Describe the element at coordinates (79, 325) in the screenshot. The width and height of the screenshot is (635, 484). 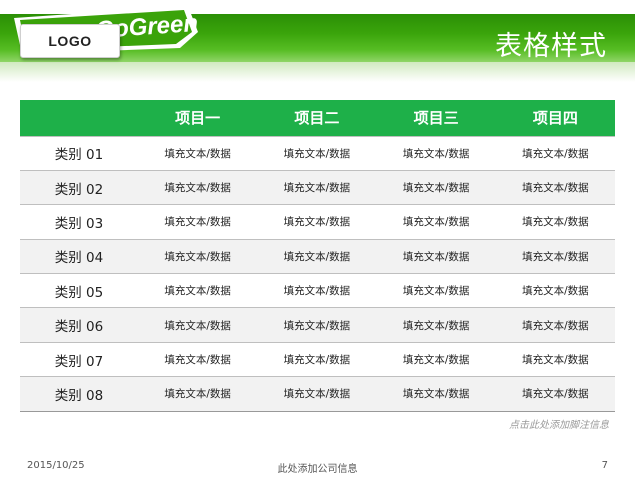
I see `row-category-label: 类别 06` at that location.